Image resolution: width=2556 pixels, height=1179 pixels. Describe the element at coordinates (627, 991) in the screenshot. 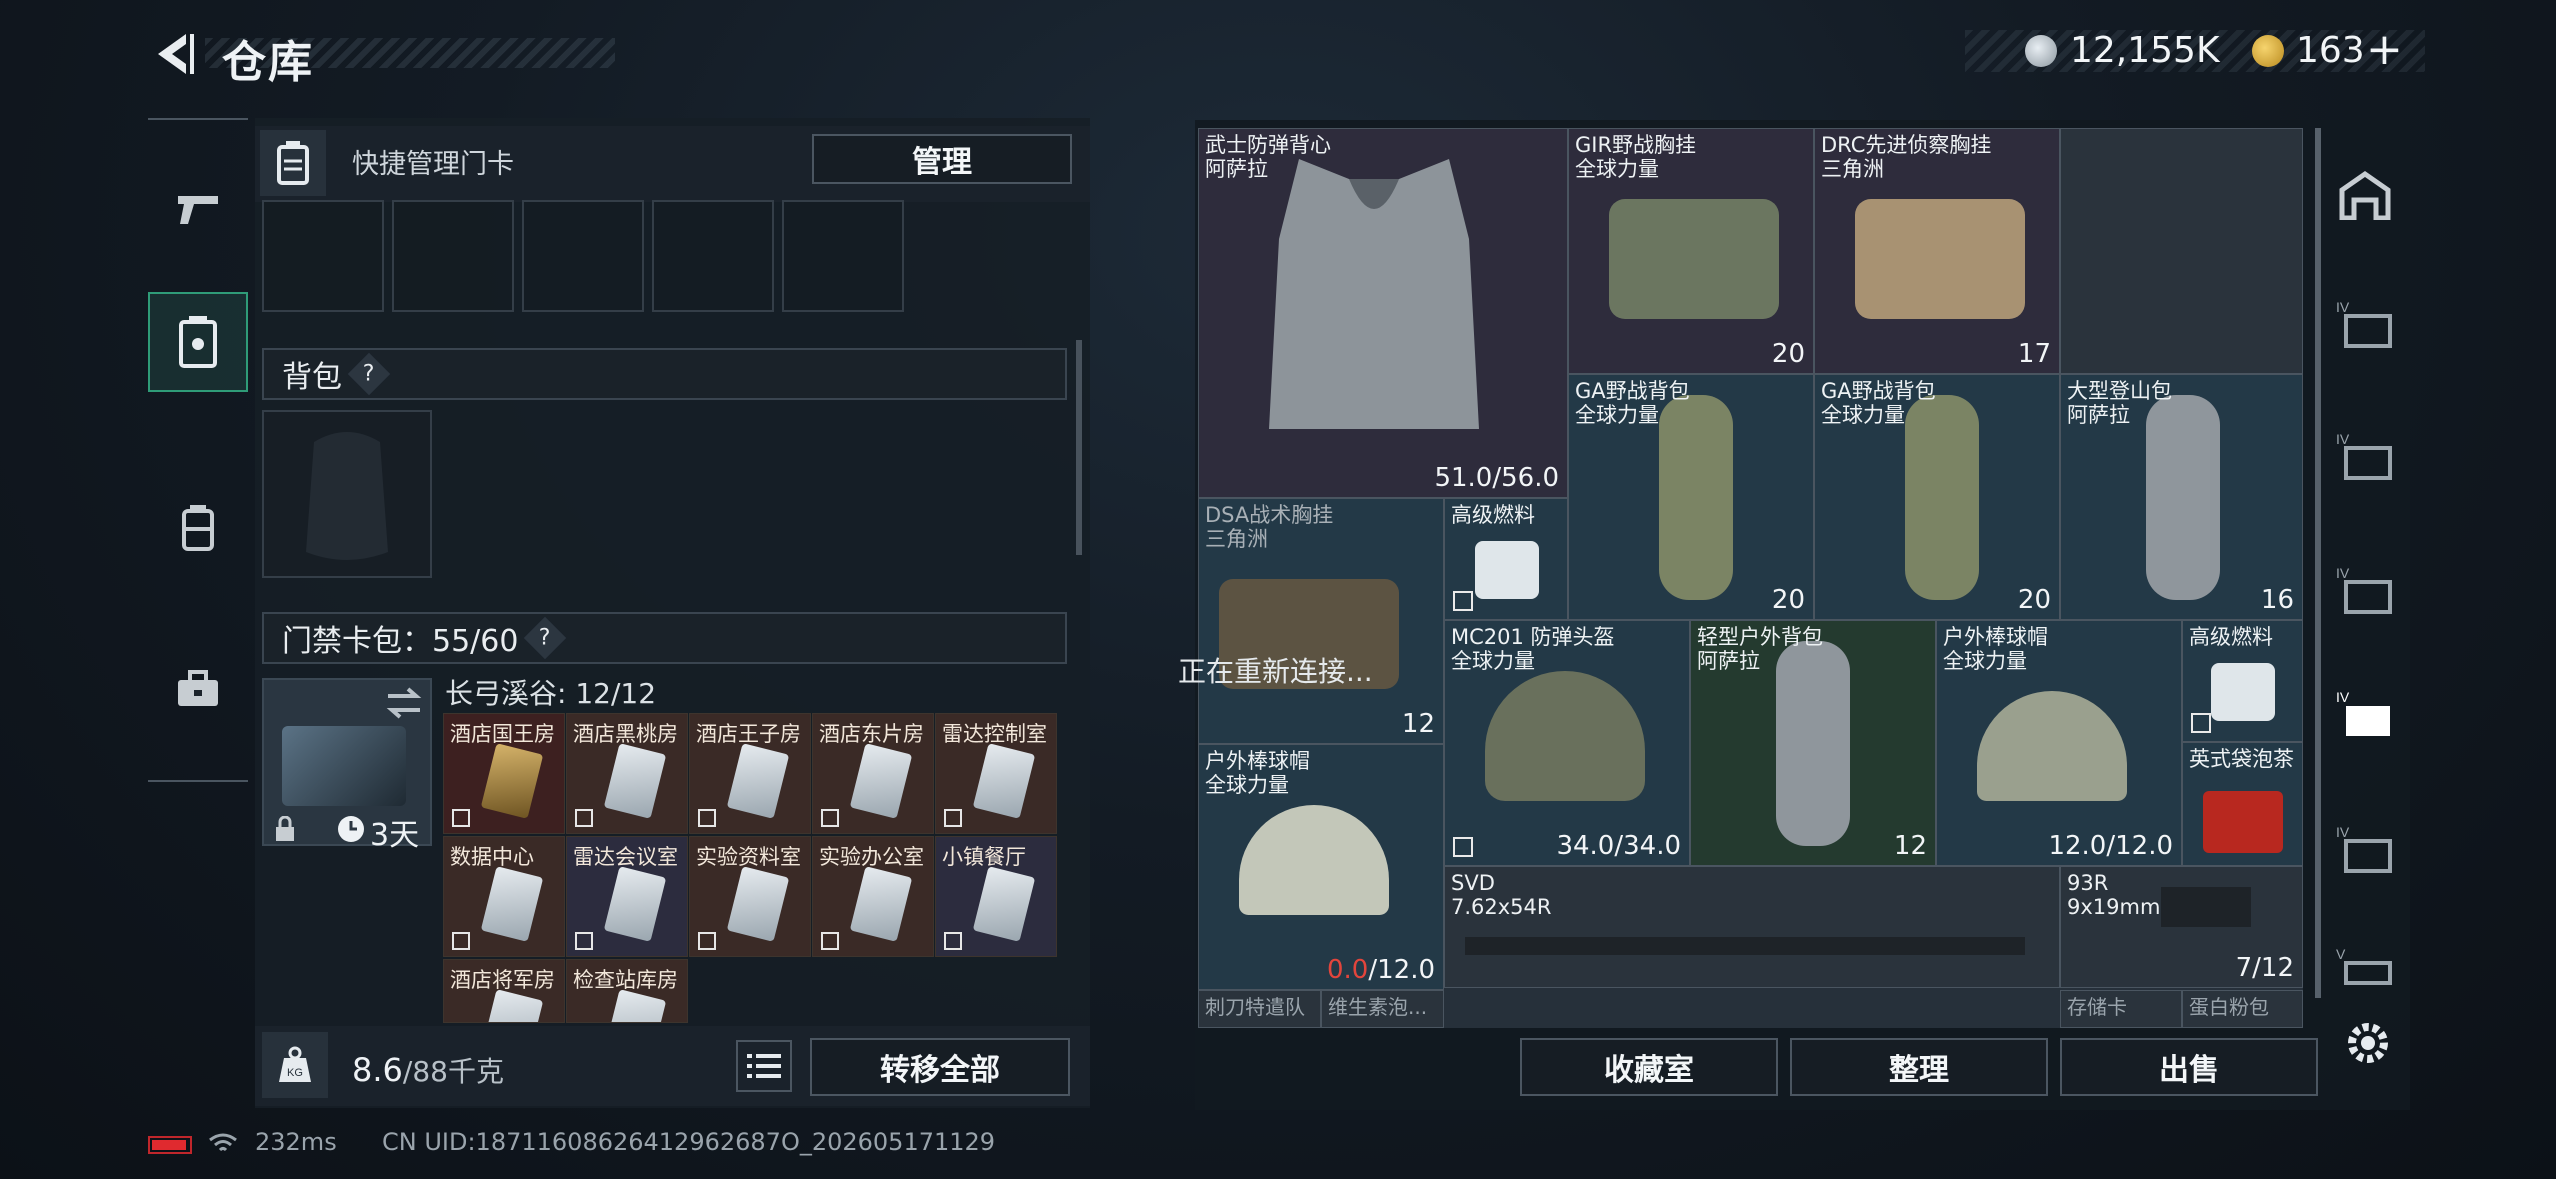

I see `keycard-cell: 检查站库房` at that location.